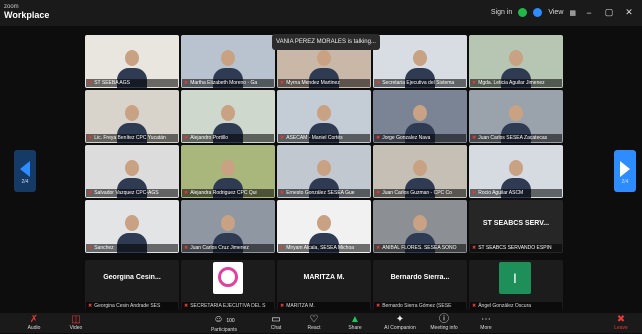  What do you see at coordinates (629, 12) in the screenshot?
I see `close-button: ✕` at bounding box center [629, 12].